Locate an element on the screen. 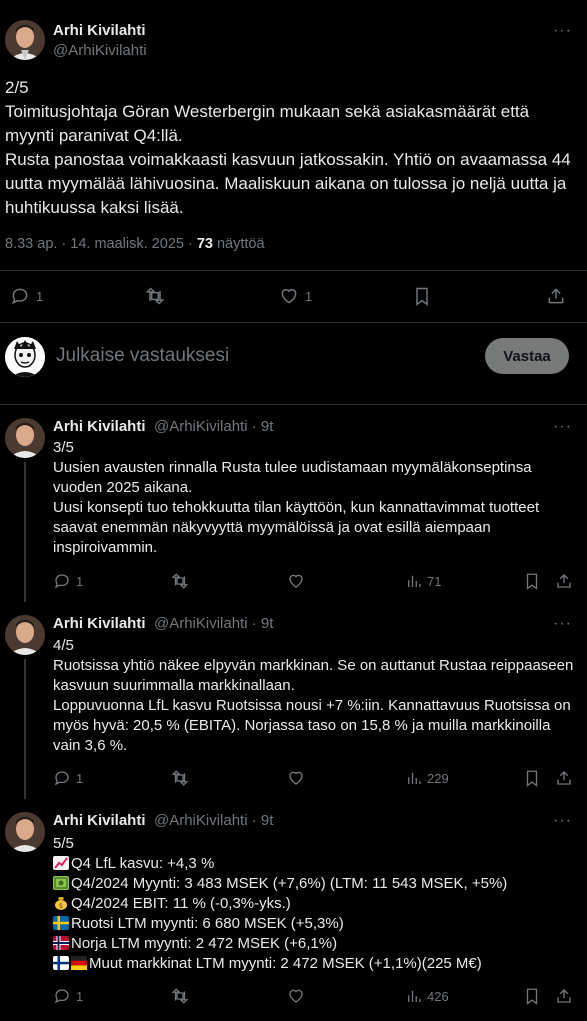  money-bag-emoji: $ is located at coordinates (61, 903).